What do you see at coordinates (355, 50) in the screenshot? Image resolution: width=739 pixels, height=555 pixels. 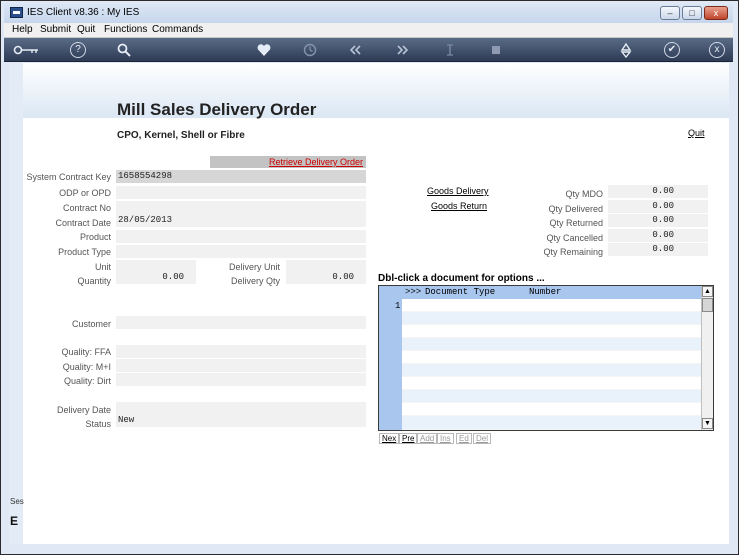 I see `rewind-icon` at bounding box center [355, 50].